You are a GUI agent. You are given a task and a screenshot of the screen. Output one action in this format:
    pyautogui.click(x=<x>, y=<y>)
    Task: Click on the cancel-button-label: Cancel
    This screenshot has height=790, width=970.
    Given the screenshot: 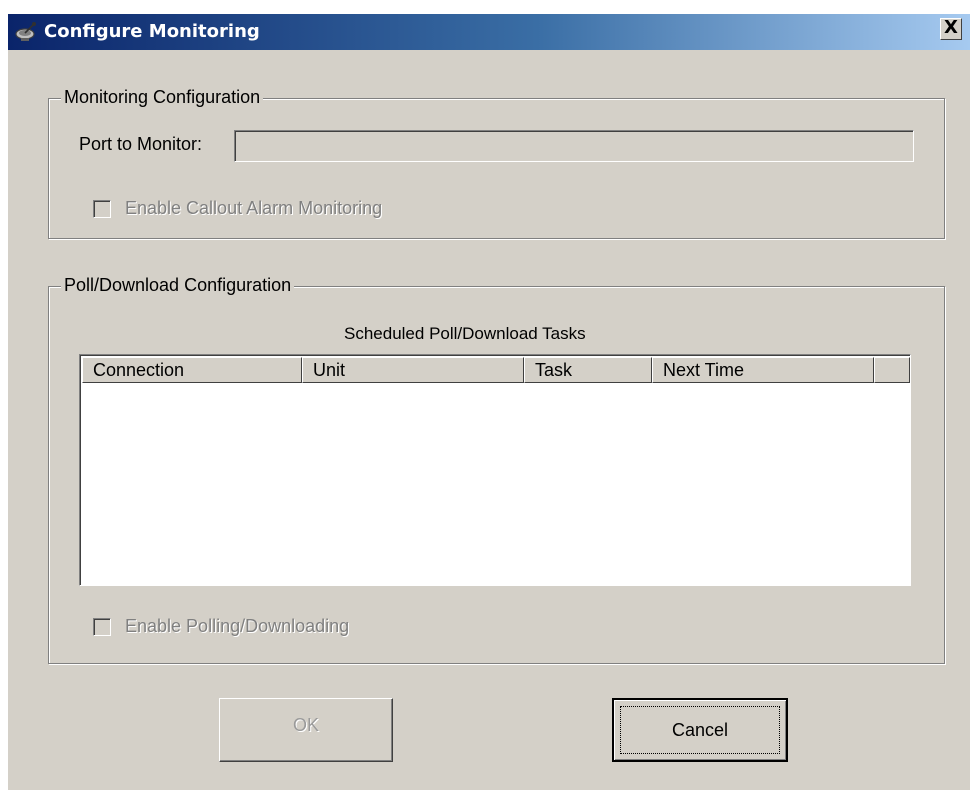 What is the action you would take?
    pyautogui.click(x=700, y=730)
    